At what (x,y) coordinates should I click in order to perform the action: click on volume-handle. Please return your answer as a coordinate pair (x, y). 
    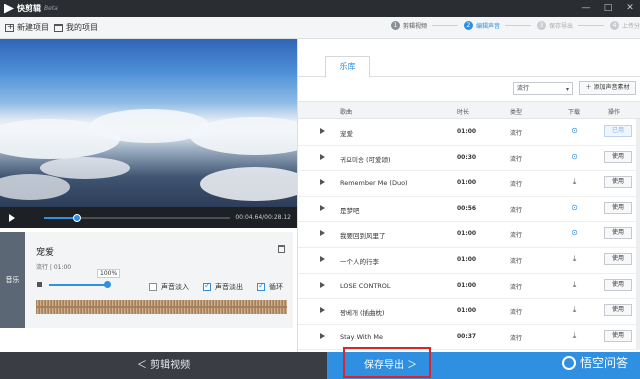
    Looking at the image, I should click on (107, 284).